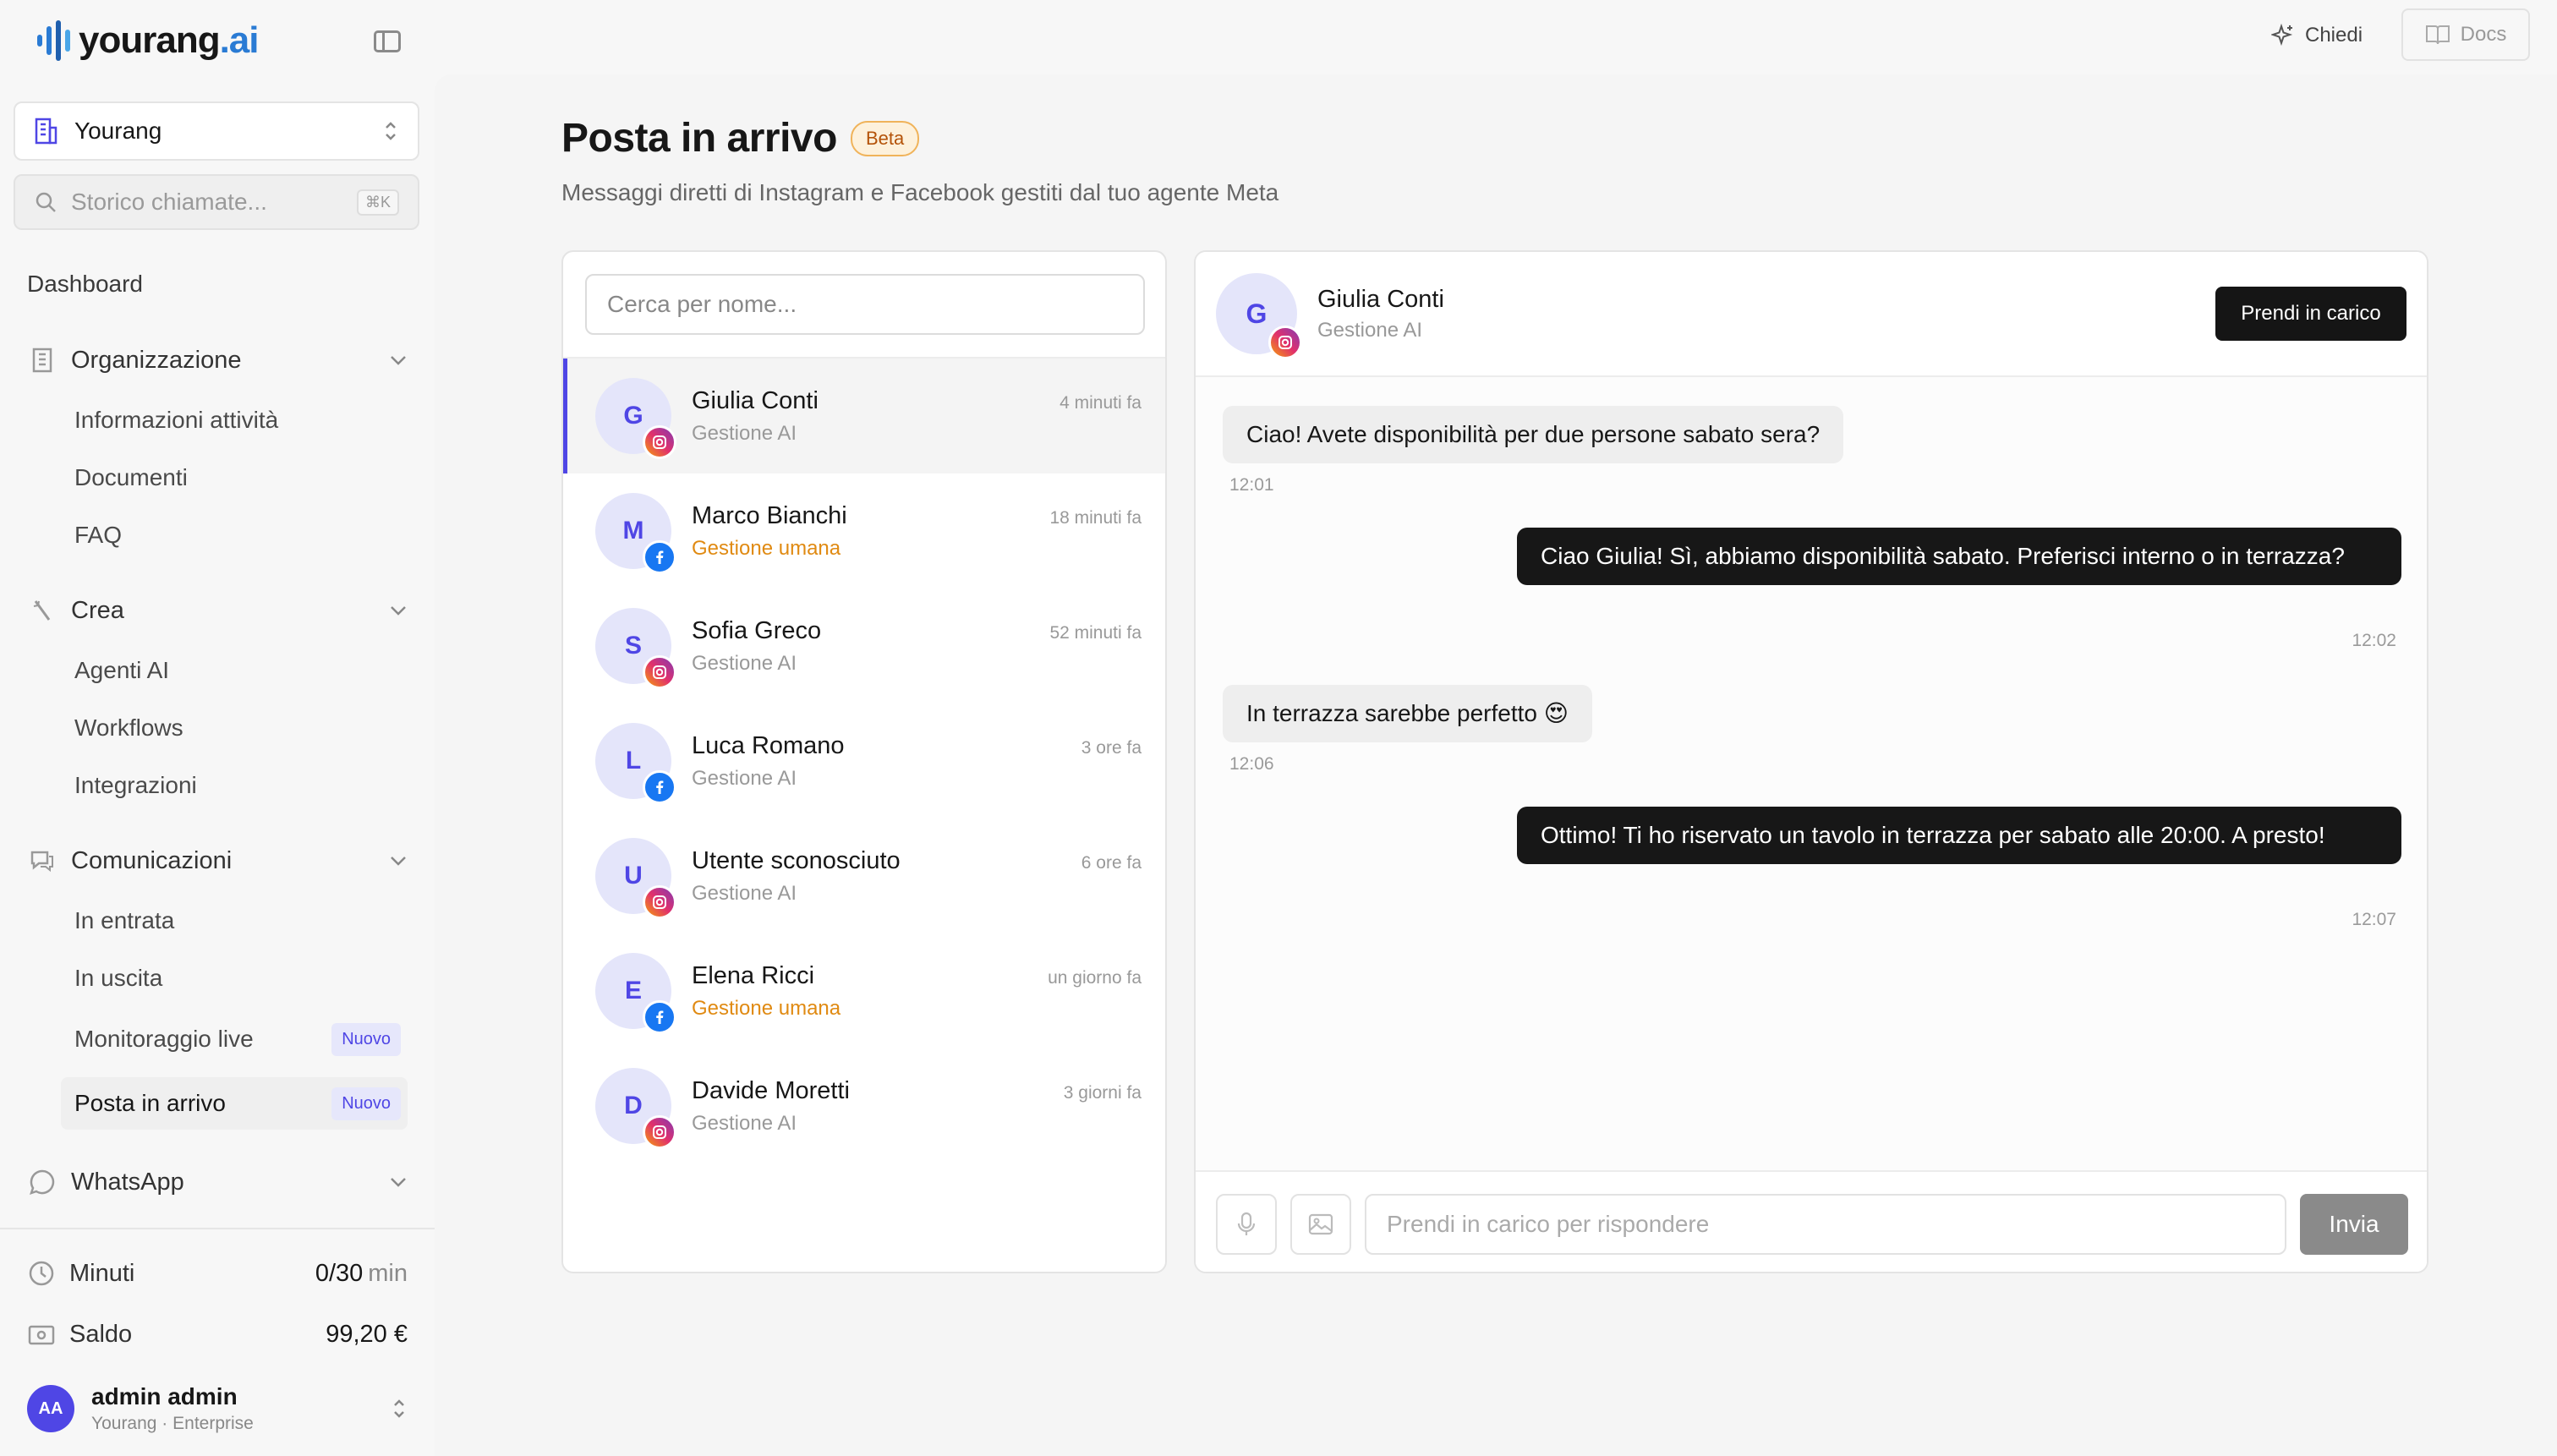 This screenshot has height=1456, width=2557. I want to click on call-history-search: Storico chiamate... ⌘K, so click(216, 202).